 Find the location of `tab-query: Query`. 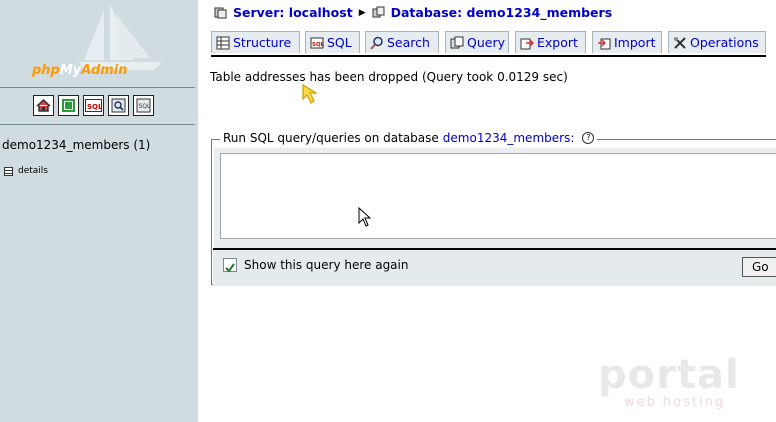

tab-query: Query is located at coordinates (477, 42).